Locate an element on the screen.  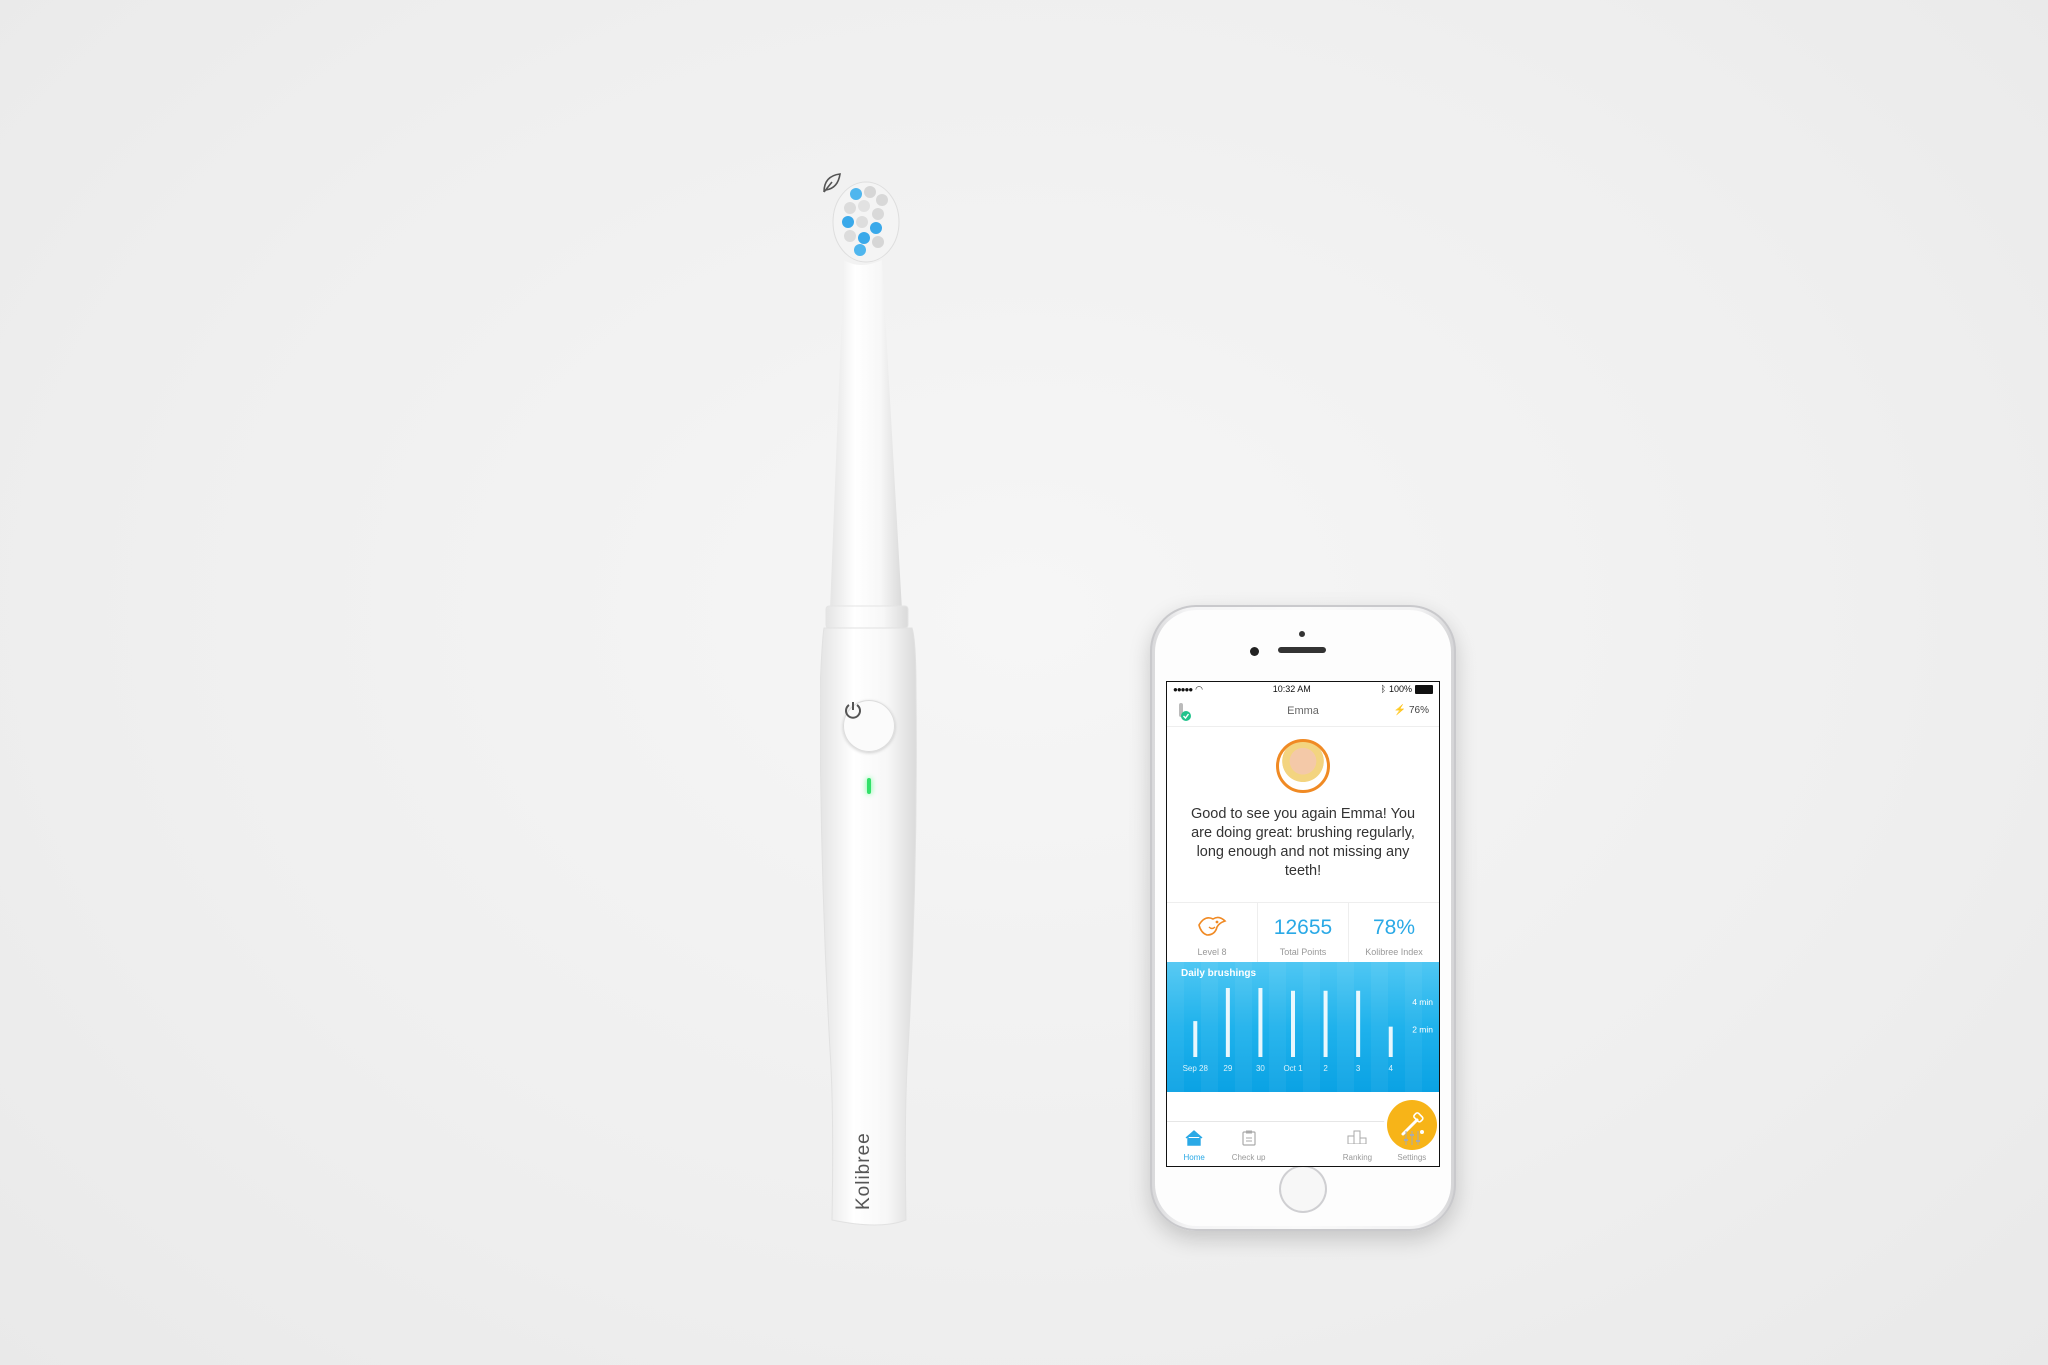
stat-level: Level 8 is located at coordinates (1212, 933).